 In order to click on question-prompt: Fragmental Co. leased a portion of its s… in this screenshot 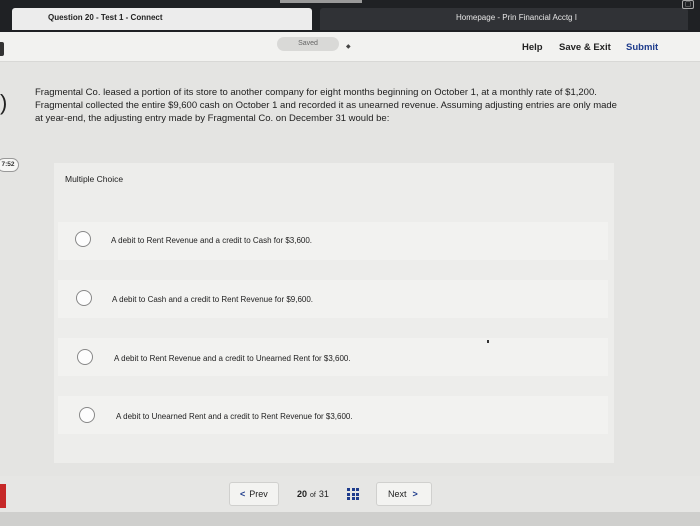, I will do `click(326, 105)`.